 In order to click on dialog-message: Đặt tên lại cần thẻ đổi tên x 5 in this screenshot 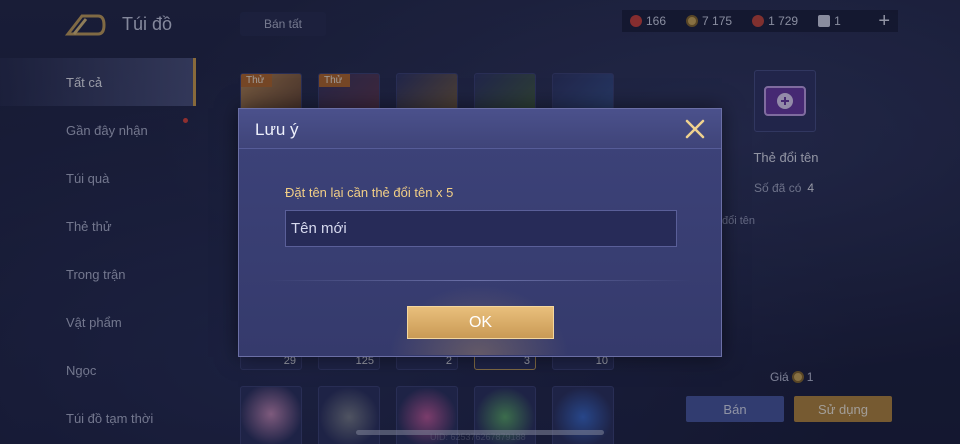, I will do `click(369, 192)`.